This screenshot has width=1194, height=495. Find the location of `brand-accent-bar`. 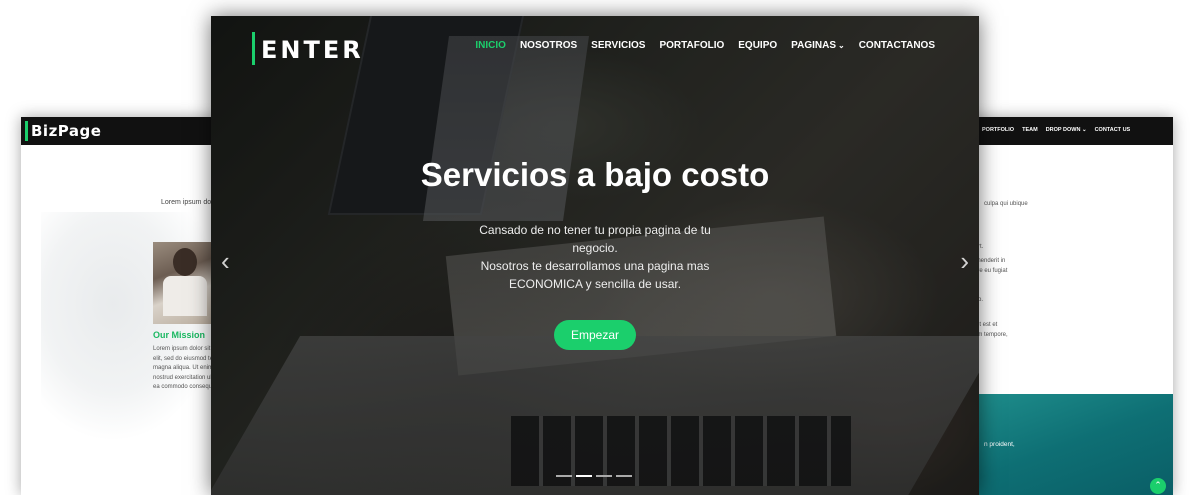

brand-accent-bar is located at coordinates (253, 48).